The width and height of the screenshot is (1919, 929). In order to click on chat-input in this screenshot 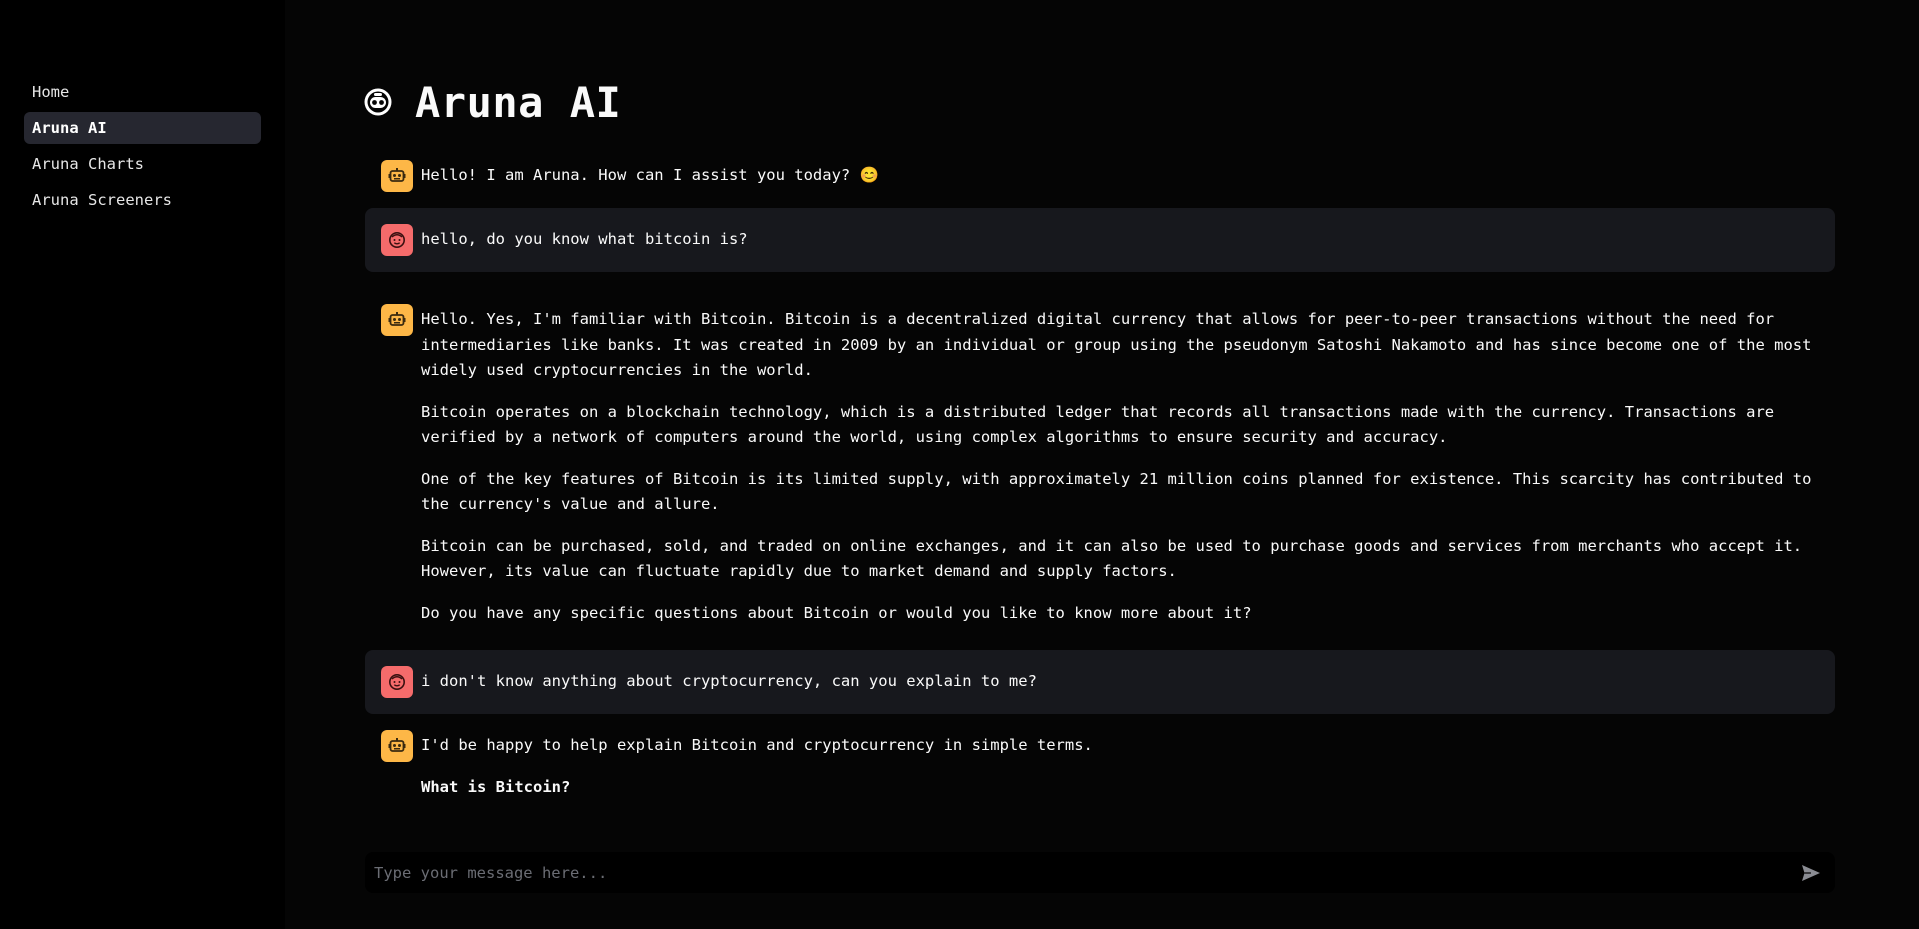, I will do `click(1079, 872)`.